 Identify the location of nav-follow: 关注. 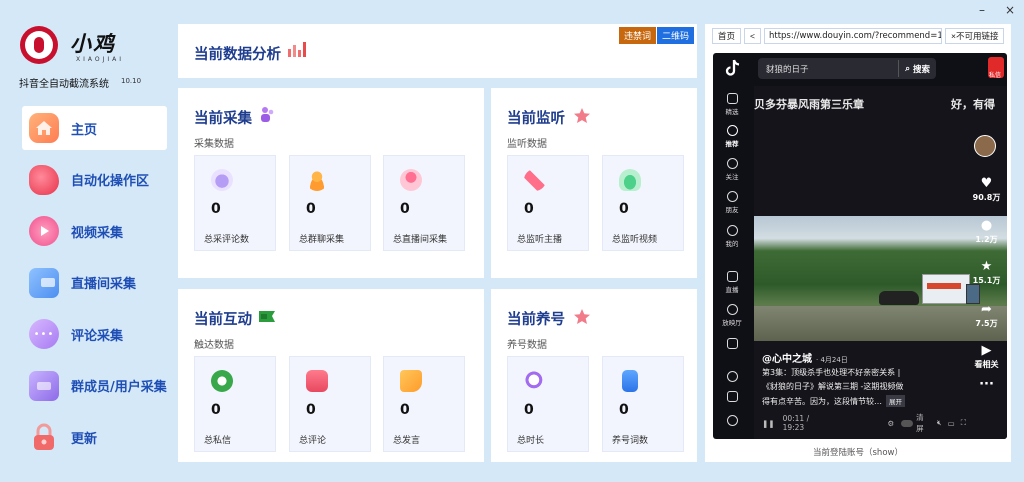
(732, 169).